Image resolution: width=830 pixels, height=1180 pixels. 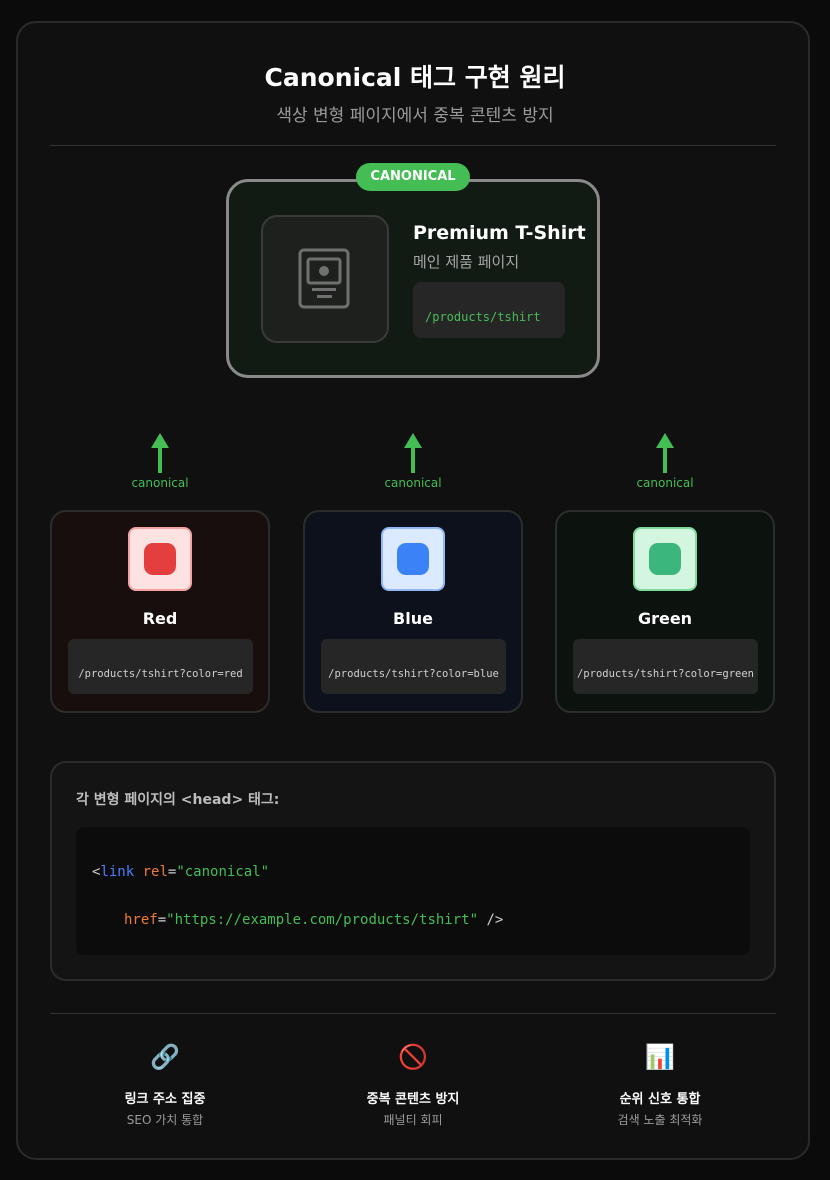 What do you see at coordinates (415, 116) in the screenshot?
I see `page-subtitle: 색상 변형 페이지에서 중복 콘텐츠 방지` at bounding box center [415, 116].